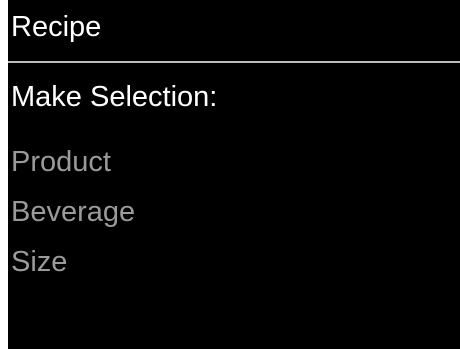 This screenshot has width=460, height=349. What do you see at coordinates (234, 62) in the screenshot?
I see `header-divider` at bounding box center [234, 62].